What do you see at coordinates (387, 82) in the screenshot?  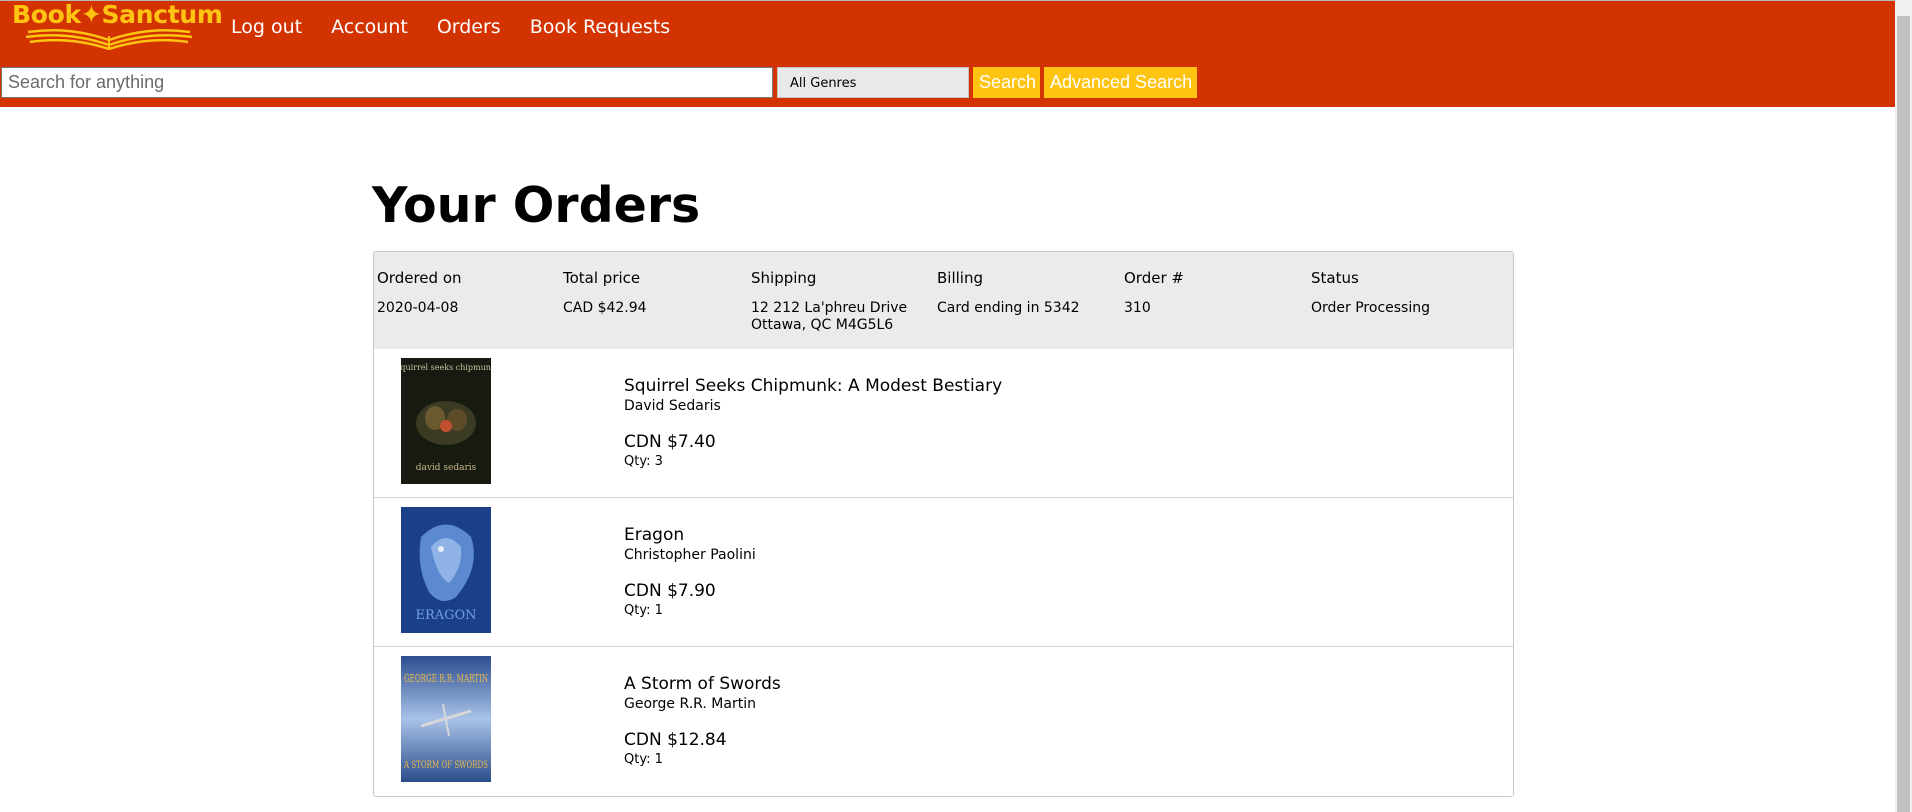 I see `search-input: Search for anything` at bounding box center [387, 82].